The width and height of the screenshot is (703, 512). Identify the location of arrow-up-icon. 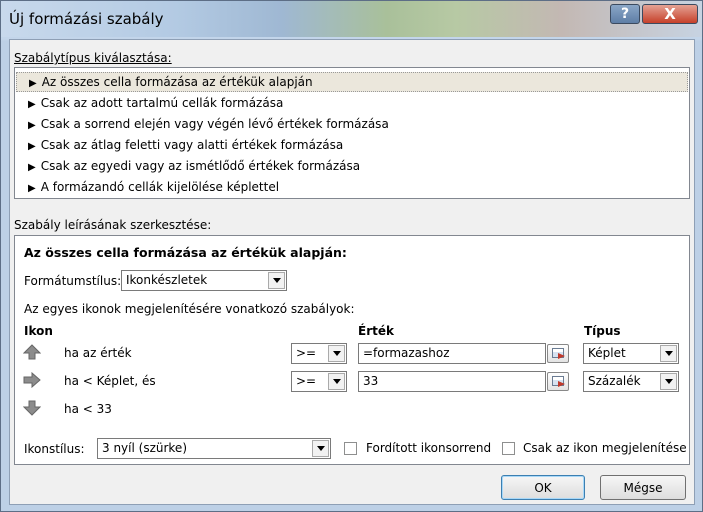
(32, 352).